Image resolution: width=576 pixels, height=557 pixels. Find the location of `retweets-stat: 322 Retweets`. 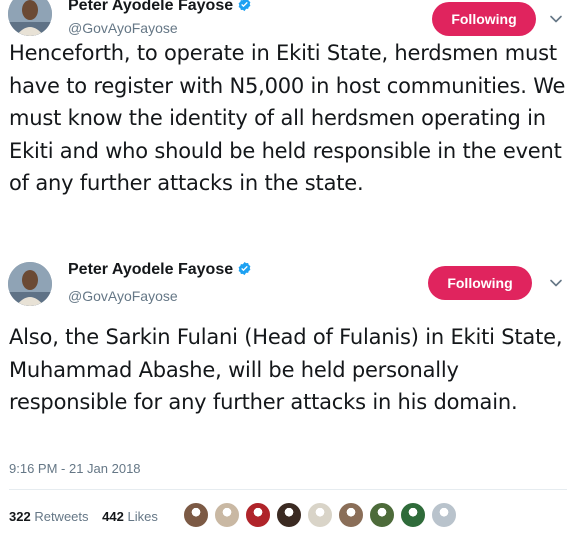

retweets-stat: 322 Retweets is located at coordinates (49, 516).